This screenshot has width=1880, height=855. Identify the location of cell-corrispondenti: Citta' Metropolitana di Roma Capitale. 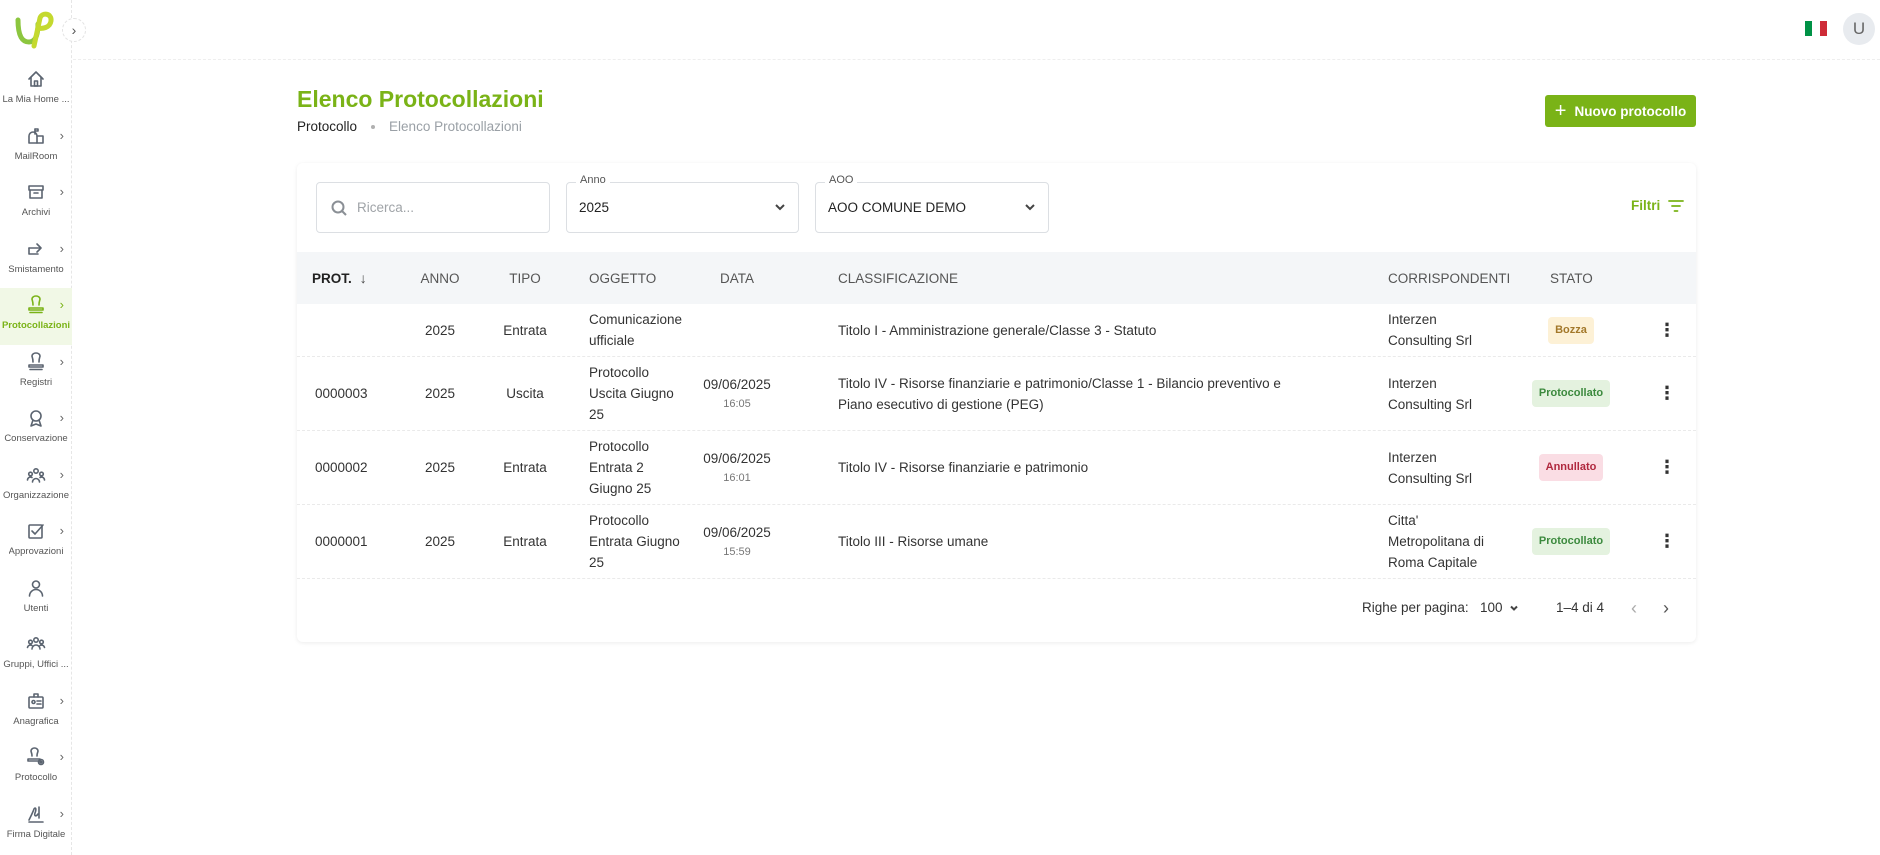
(1436, 541).